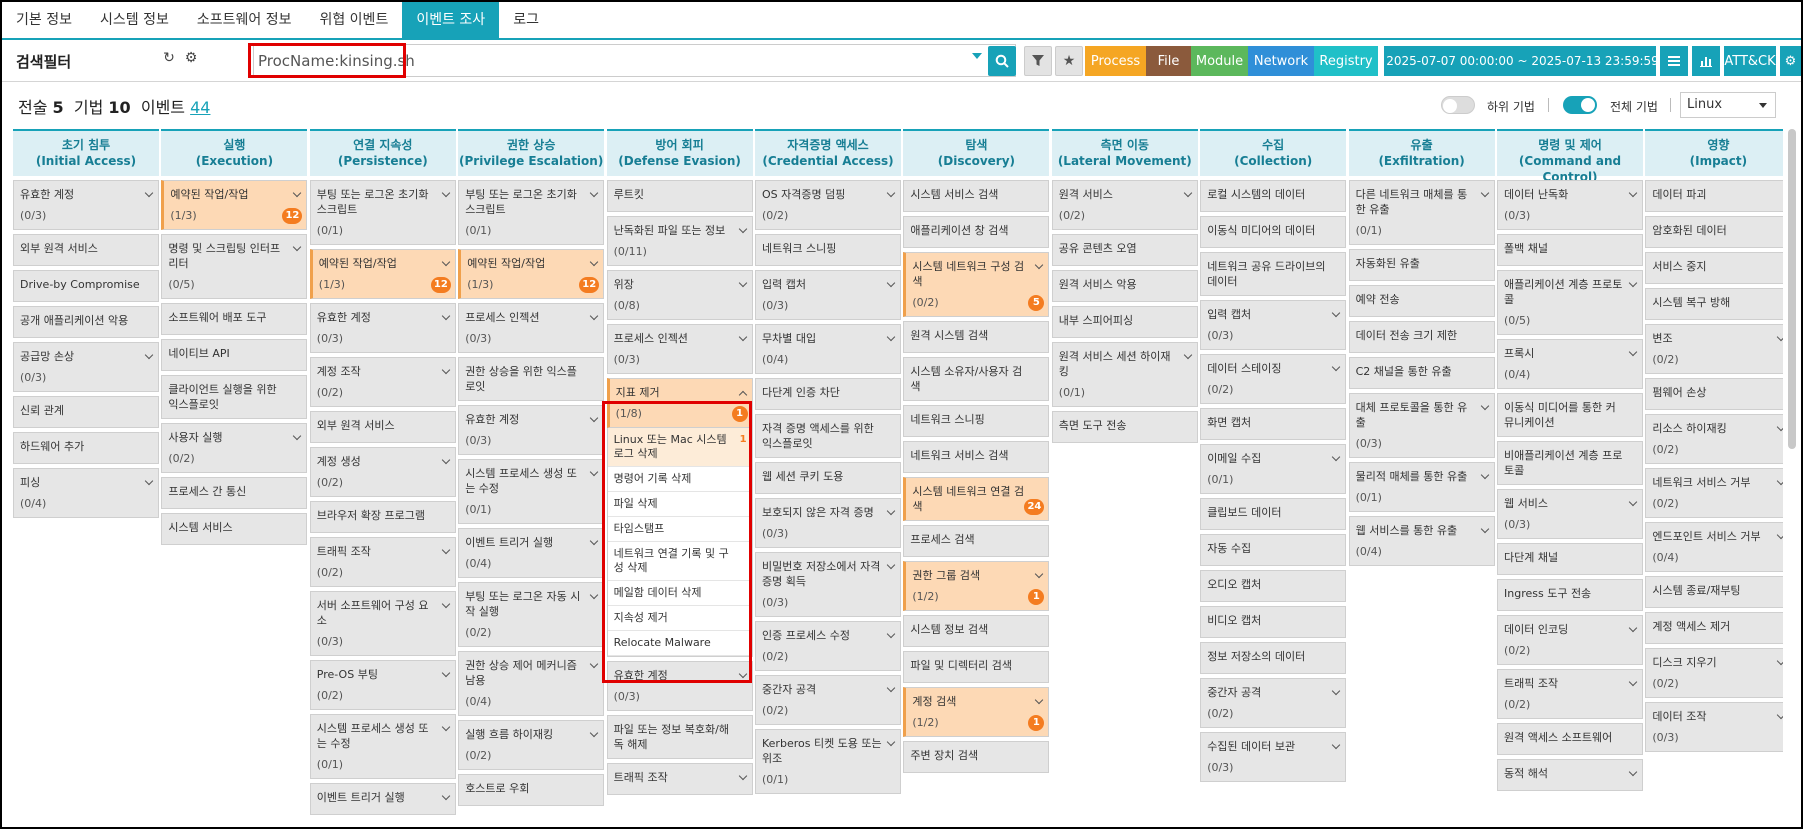 The image size is (1803, 829). Describe the element at coordinates (679, 447) in the screenshot. I see `sub-technique-item: Linux 또는 Mac 시스템 로그 삭제 1` at that location.